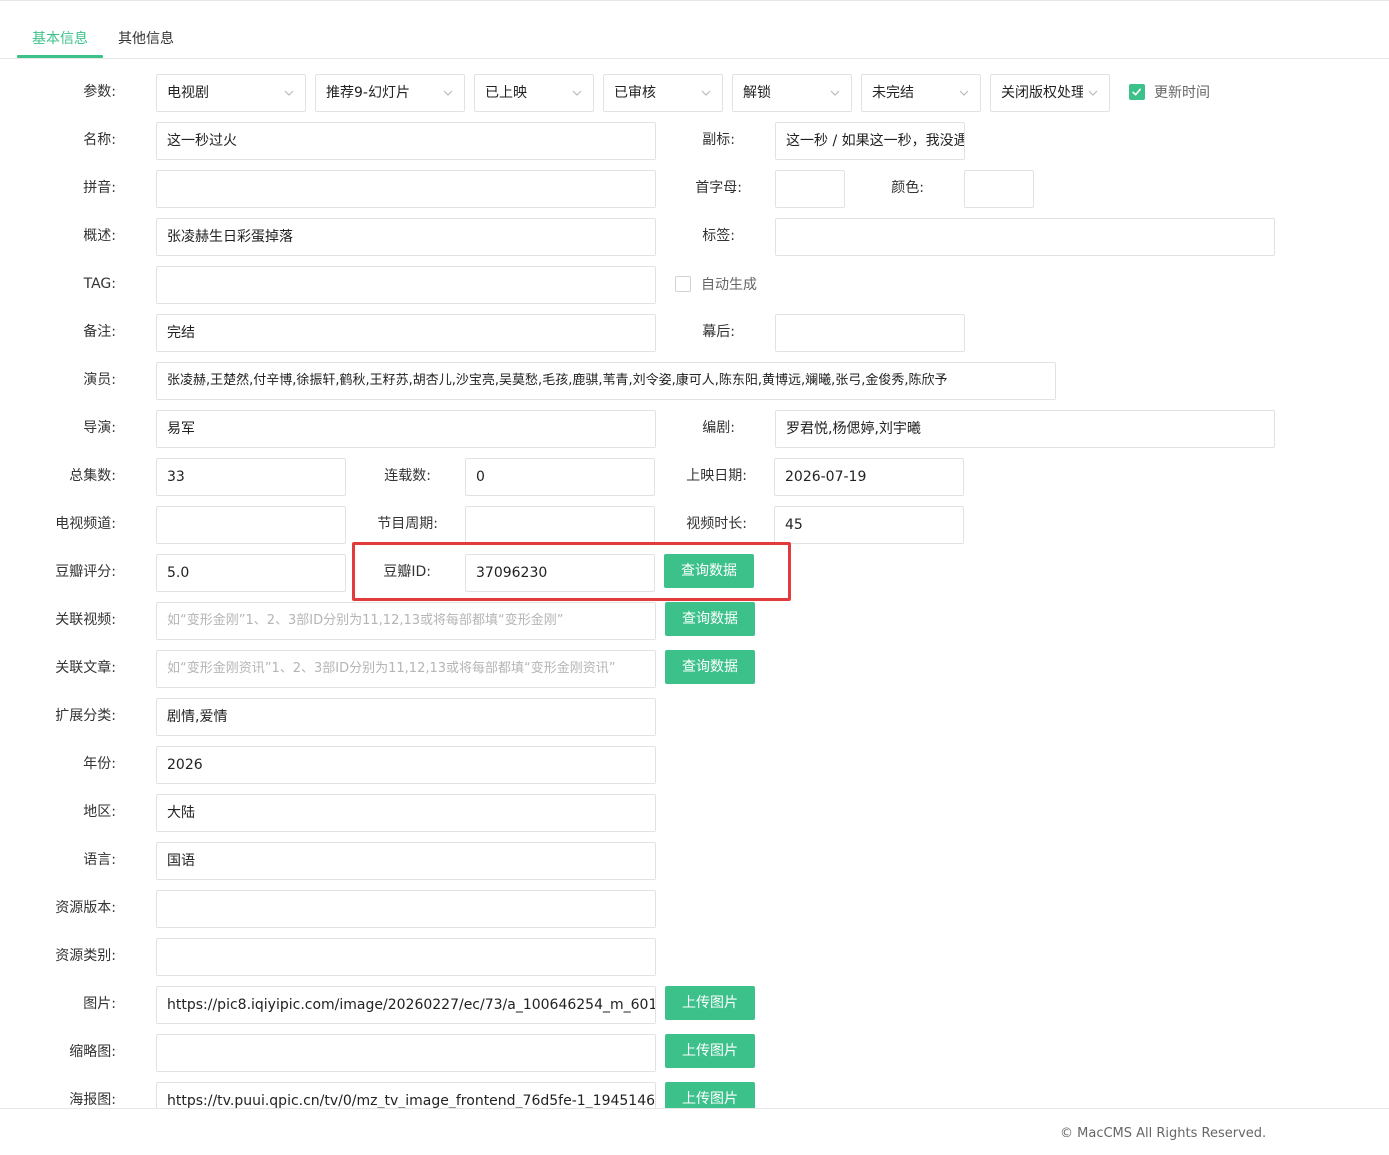 The width and height of the screenshot is (1389, 1155). I want to click on remark-label: 备注:, so click(99, 332).